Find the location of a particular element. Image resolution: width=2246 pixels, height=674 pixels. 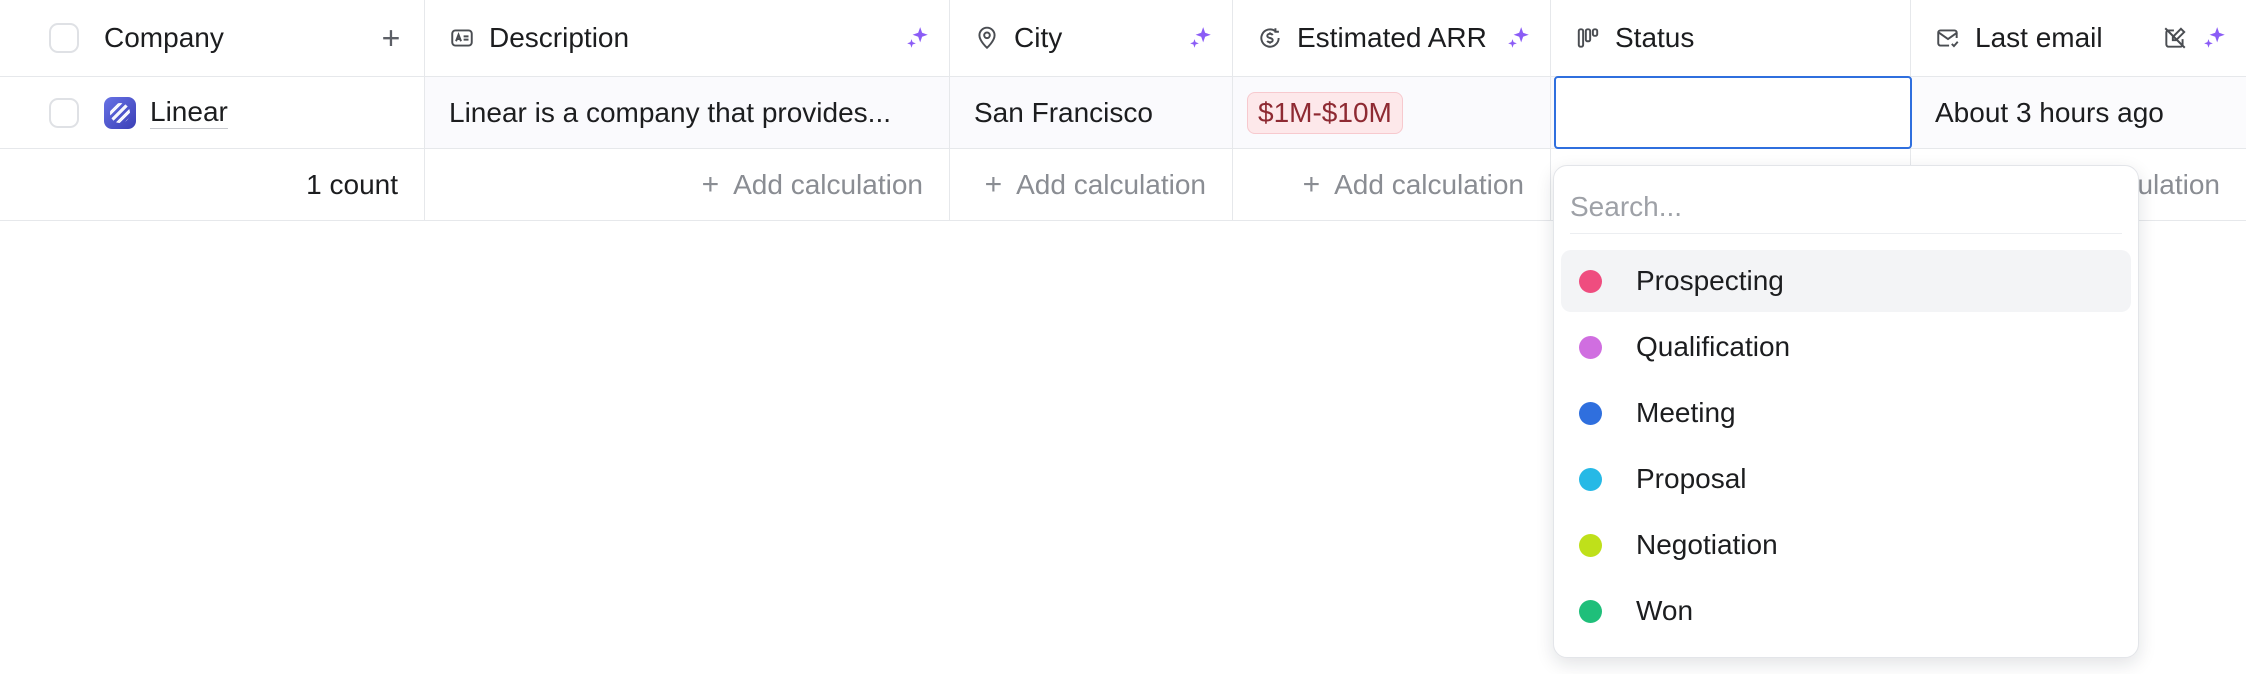

cell-last-email: About 3 hours ago is located at coordinates (2078, 112).